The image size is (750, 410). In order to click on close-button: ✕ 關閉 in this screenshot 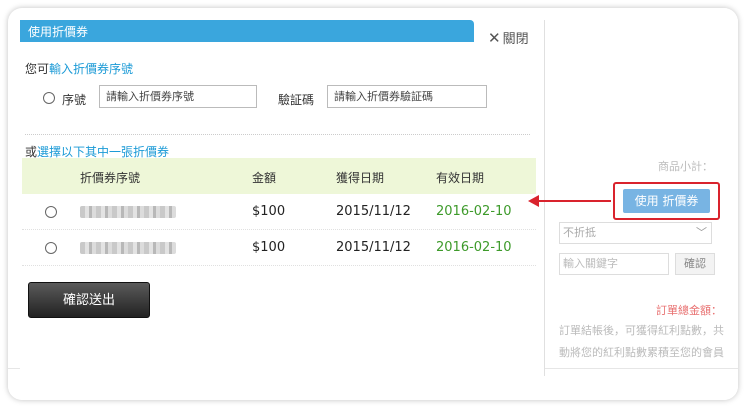, I will do `click(508, 37)`.